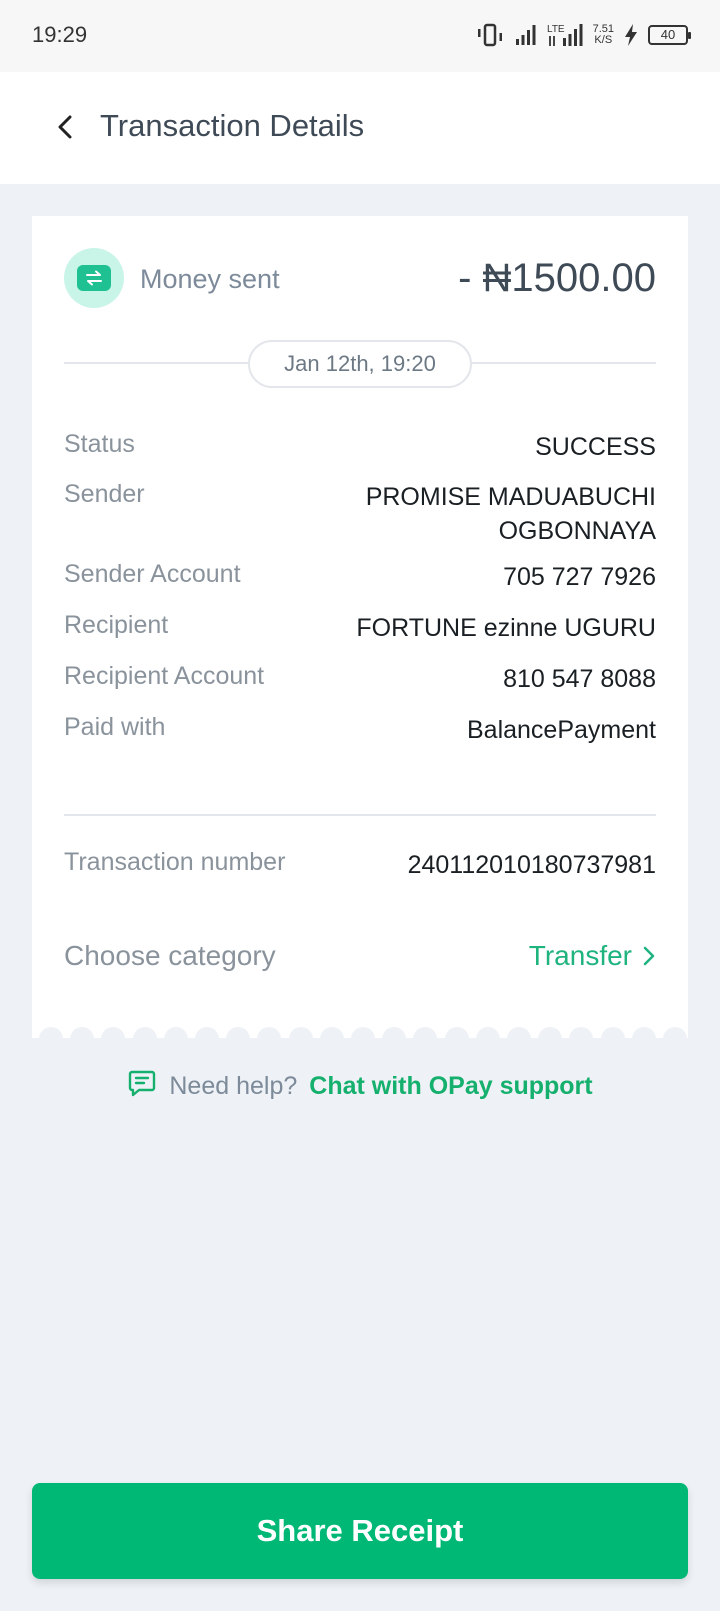 This screenshot has height=1611, width=720. I want to click on net-speed: 7.51 K/S, so click(603, 35).